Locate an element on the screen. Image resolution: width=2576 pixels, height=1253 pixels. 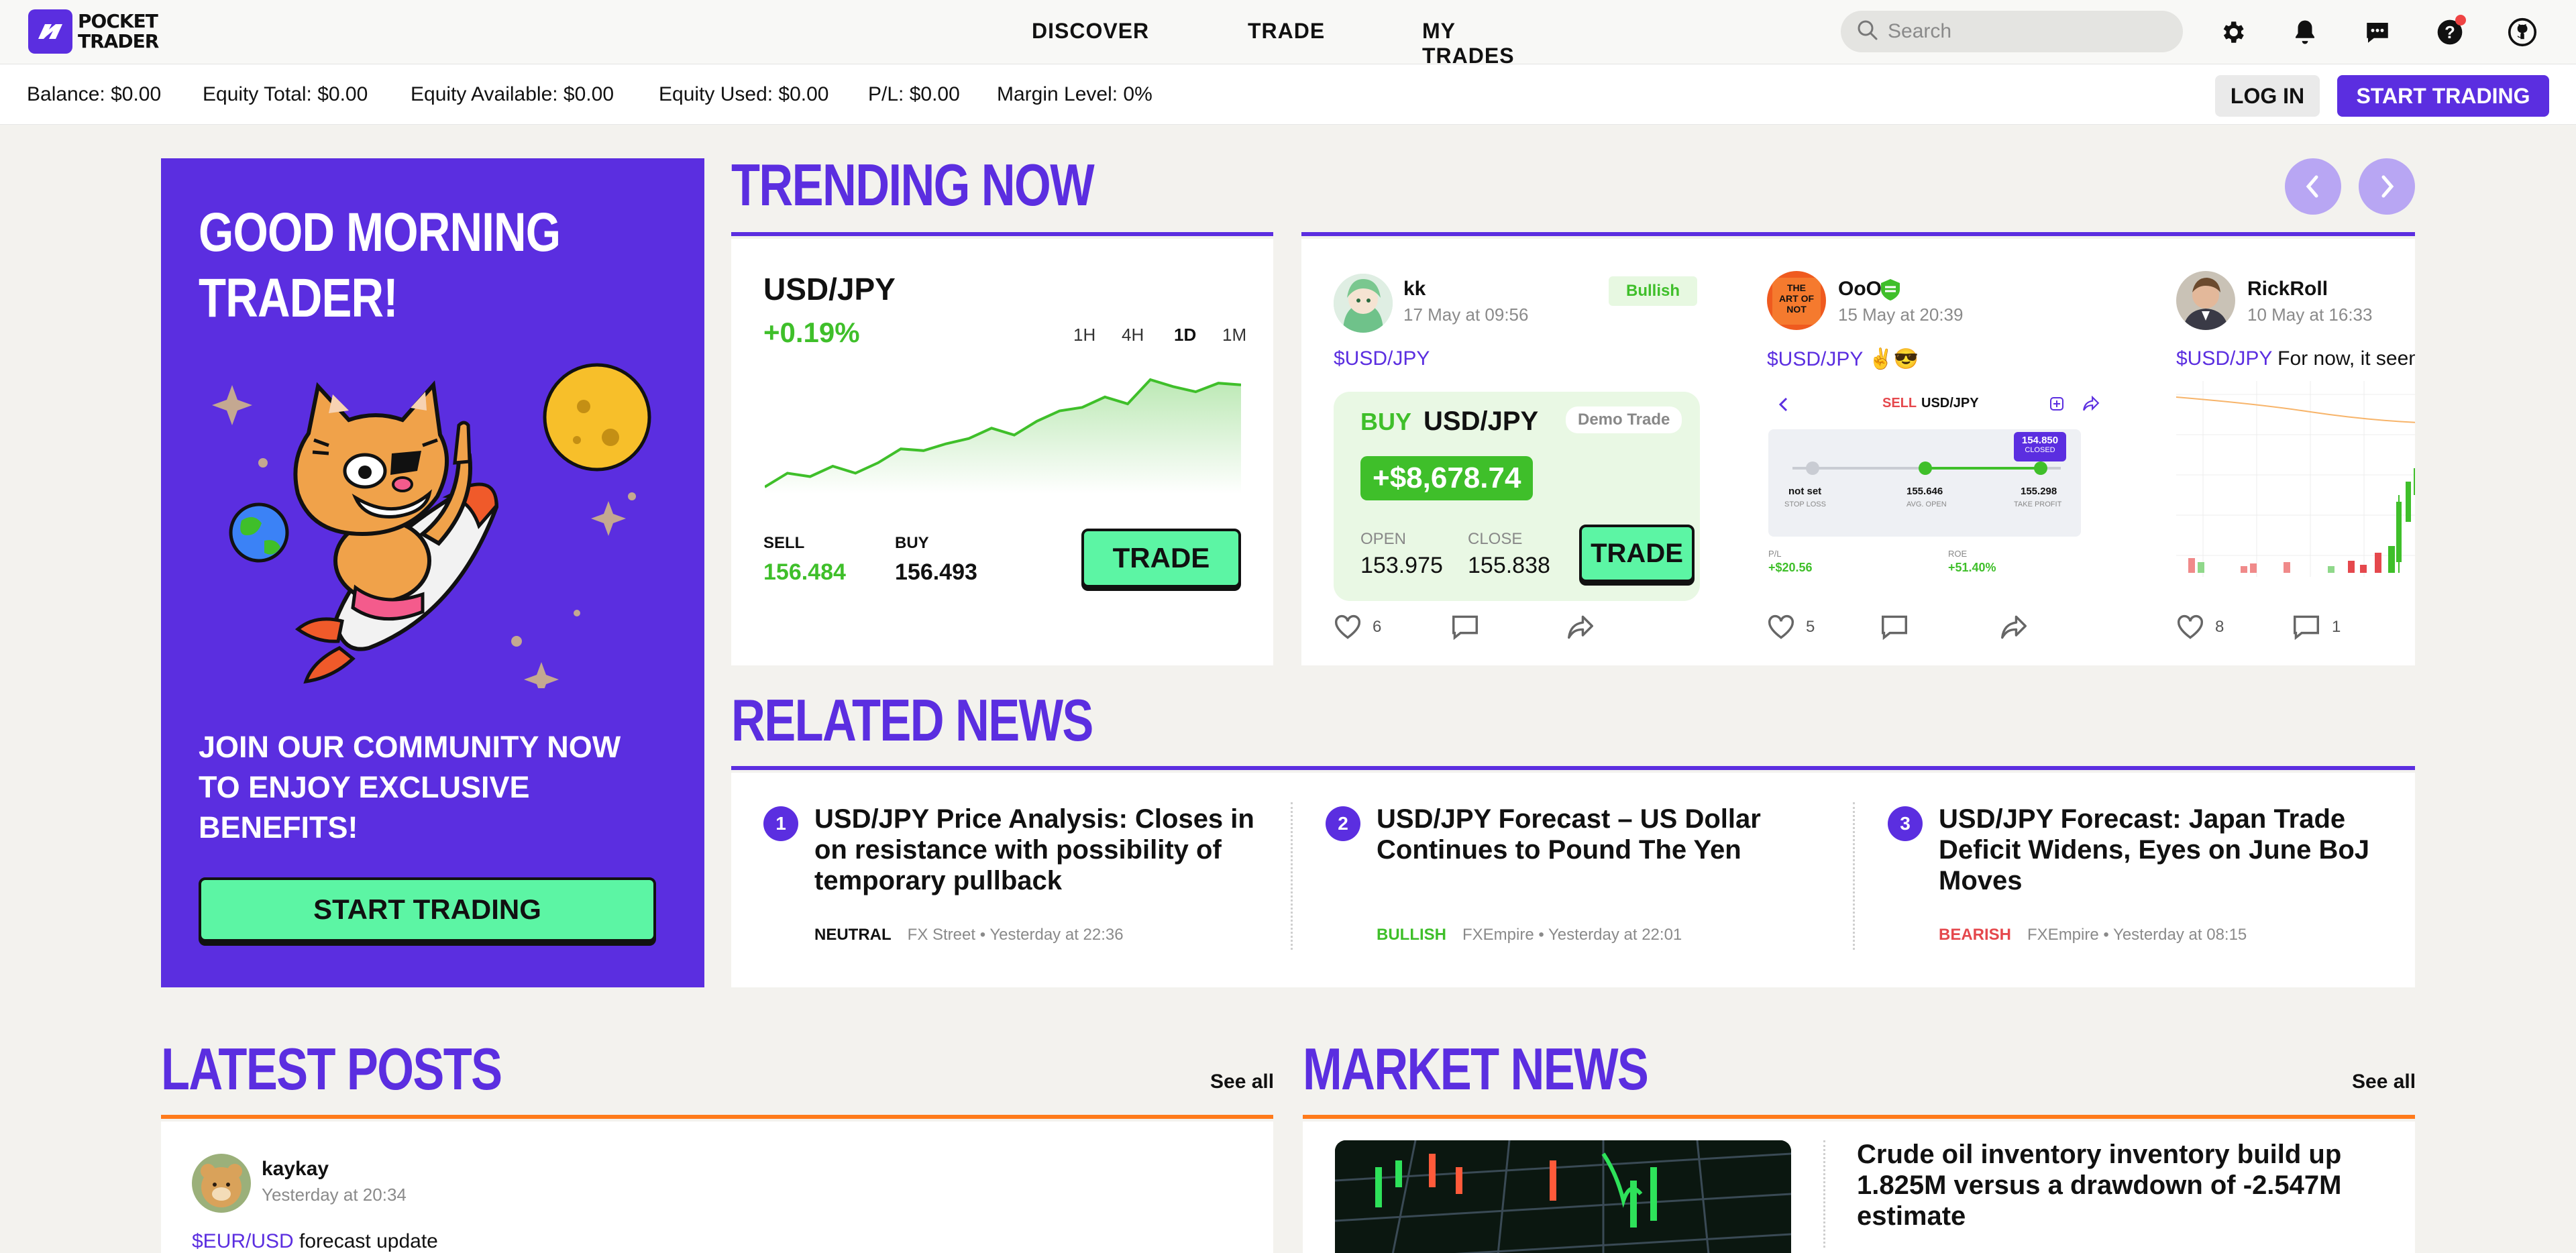
post-username: kaykay is located at coordinates (295, 1169).